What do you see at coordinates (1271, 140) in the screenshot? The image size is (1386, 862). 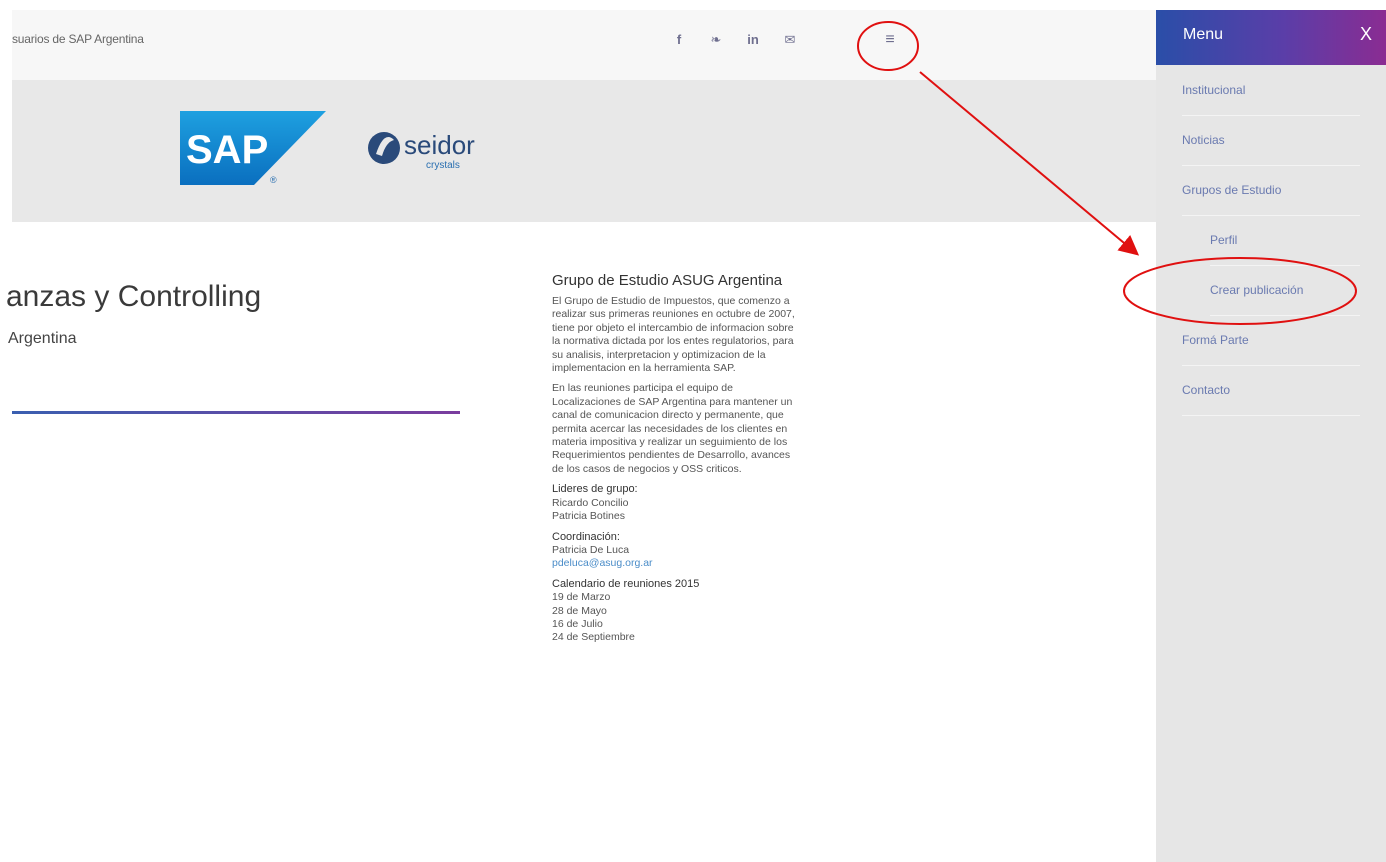 I see `menu-item-noticias: Noticias` at bounding box center [1271, 140].